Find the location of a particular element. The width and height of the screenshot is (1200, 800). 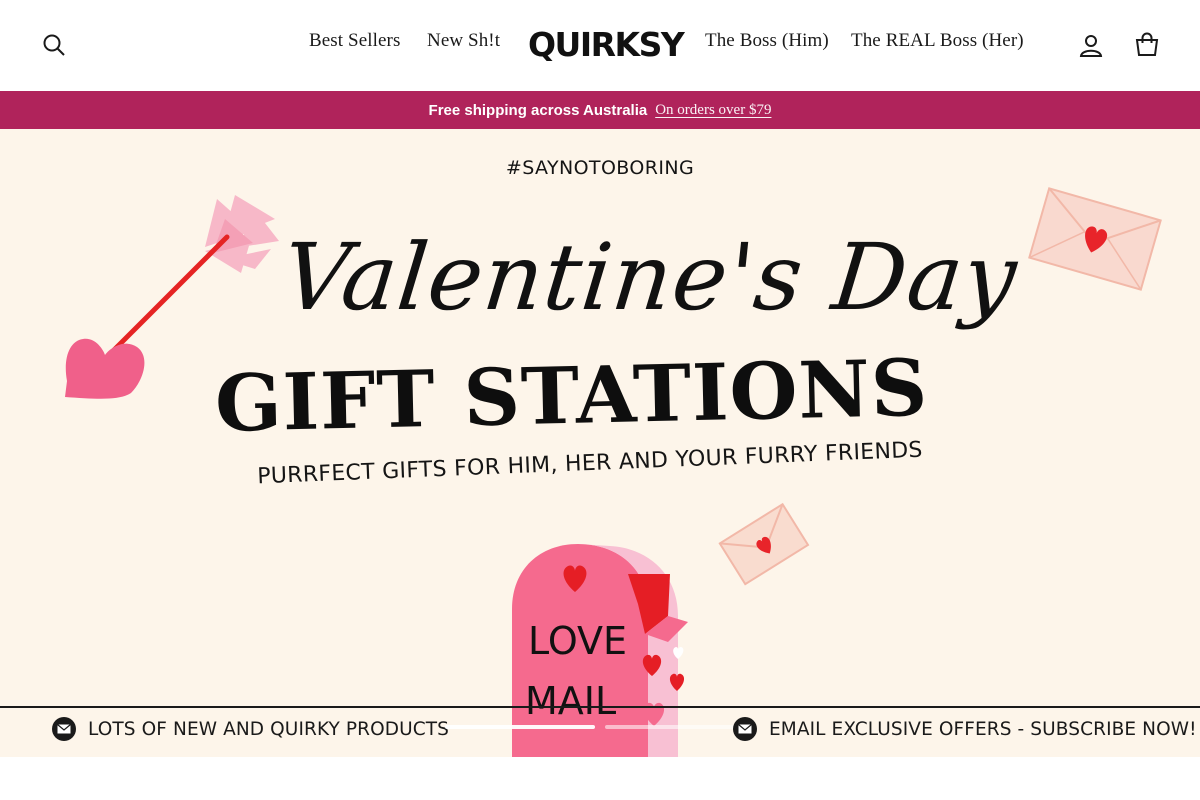

mailbox-text-love: LOVE is located at coordinates (577, 641).